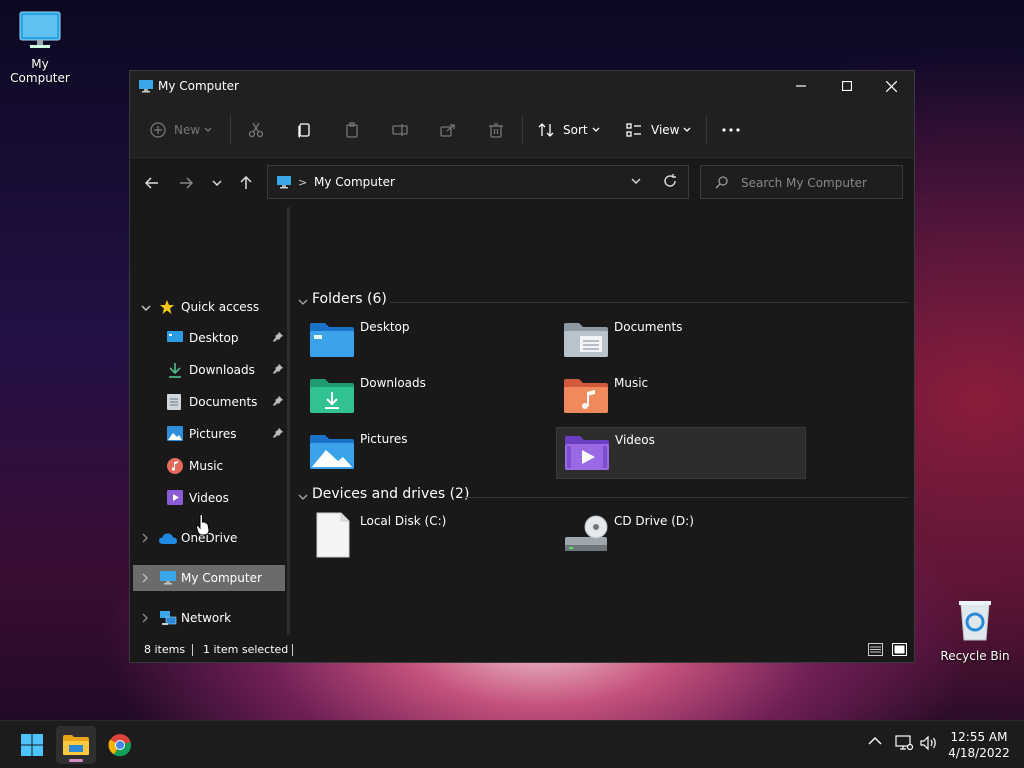 The width and height of the screenshot is (1024, 768). Describe the element at coordinates (246, 183) in the screenshot. I see `up-button` at that location.